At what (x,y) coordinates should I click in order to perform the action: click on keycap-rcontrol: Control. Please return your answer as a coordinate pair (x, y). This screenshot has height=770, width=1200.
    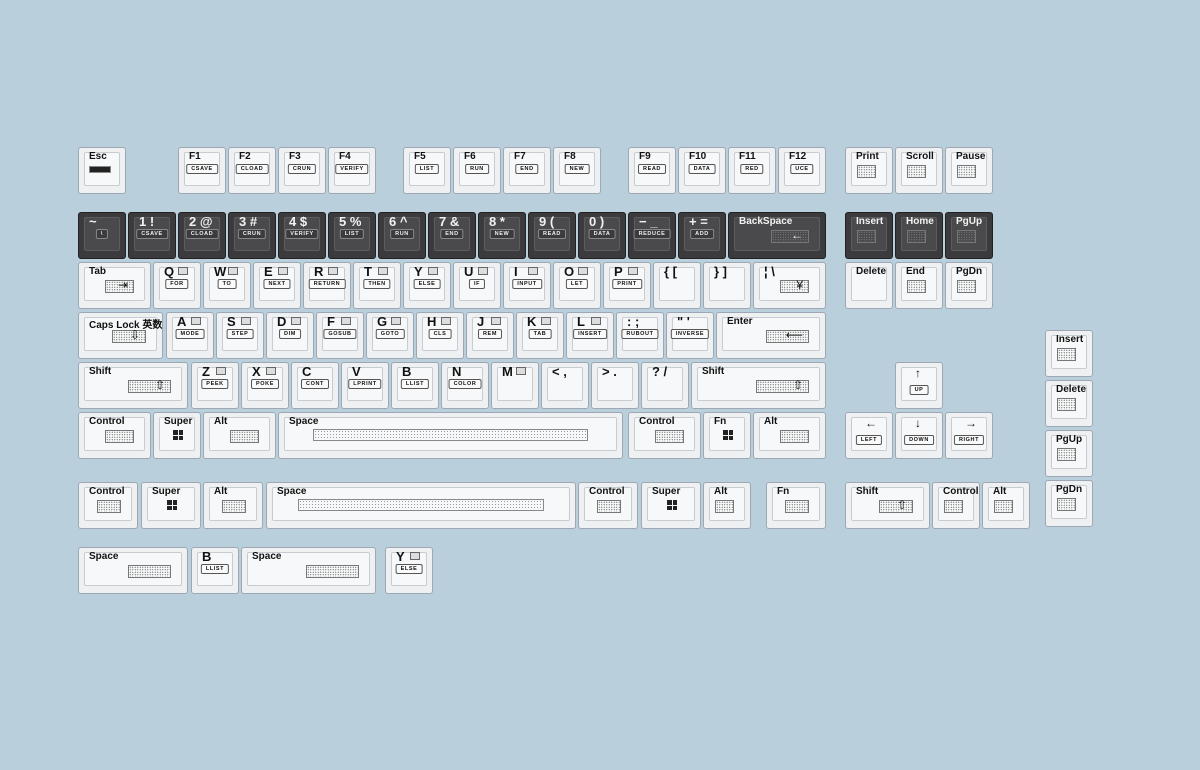
    Looking at the image, I should click on (664, 435).